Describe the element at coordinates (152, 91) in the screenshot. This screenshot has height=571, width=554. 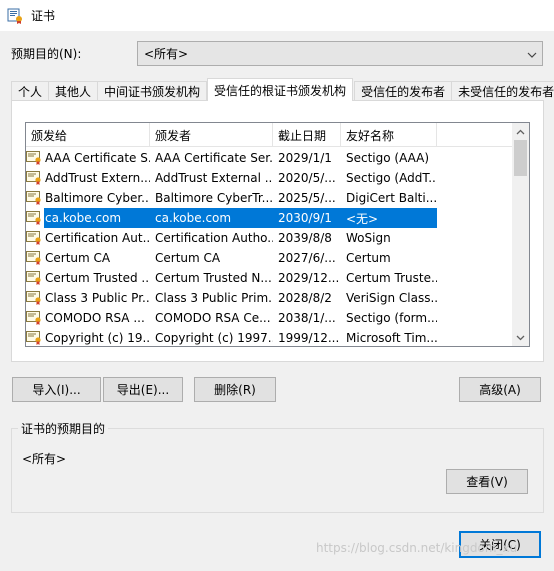
I see `tab-intermediate-ca: 中间证书颁发机构` at that location.